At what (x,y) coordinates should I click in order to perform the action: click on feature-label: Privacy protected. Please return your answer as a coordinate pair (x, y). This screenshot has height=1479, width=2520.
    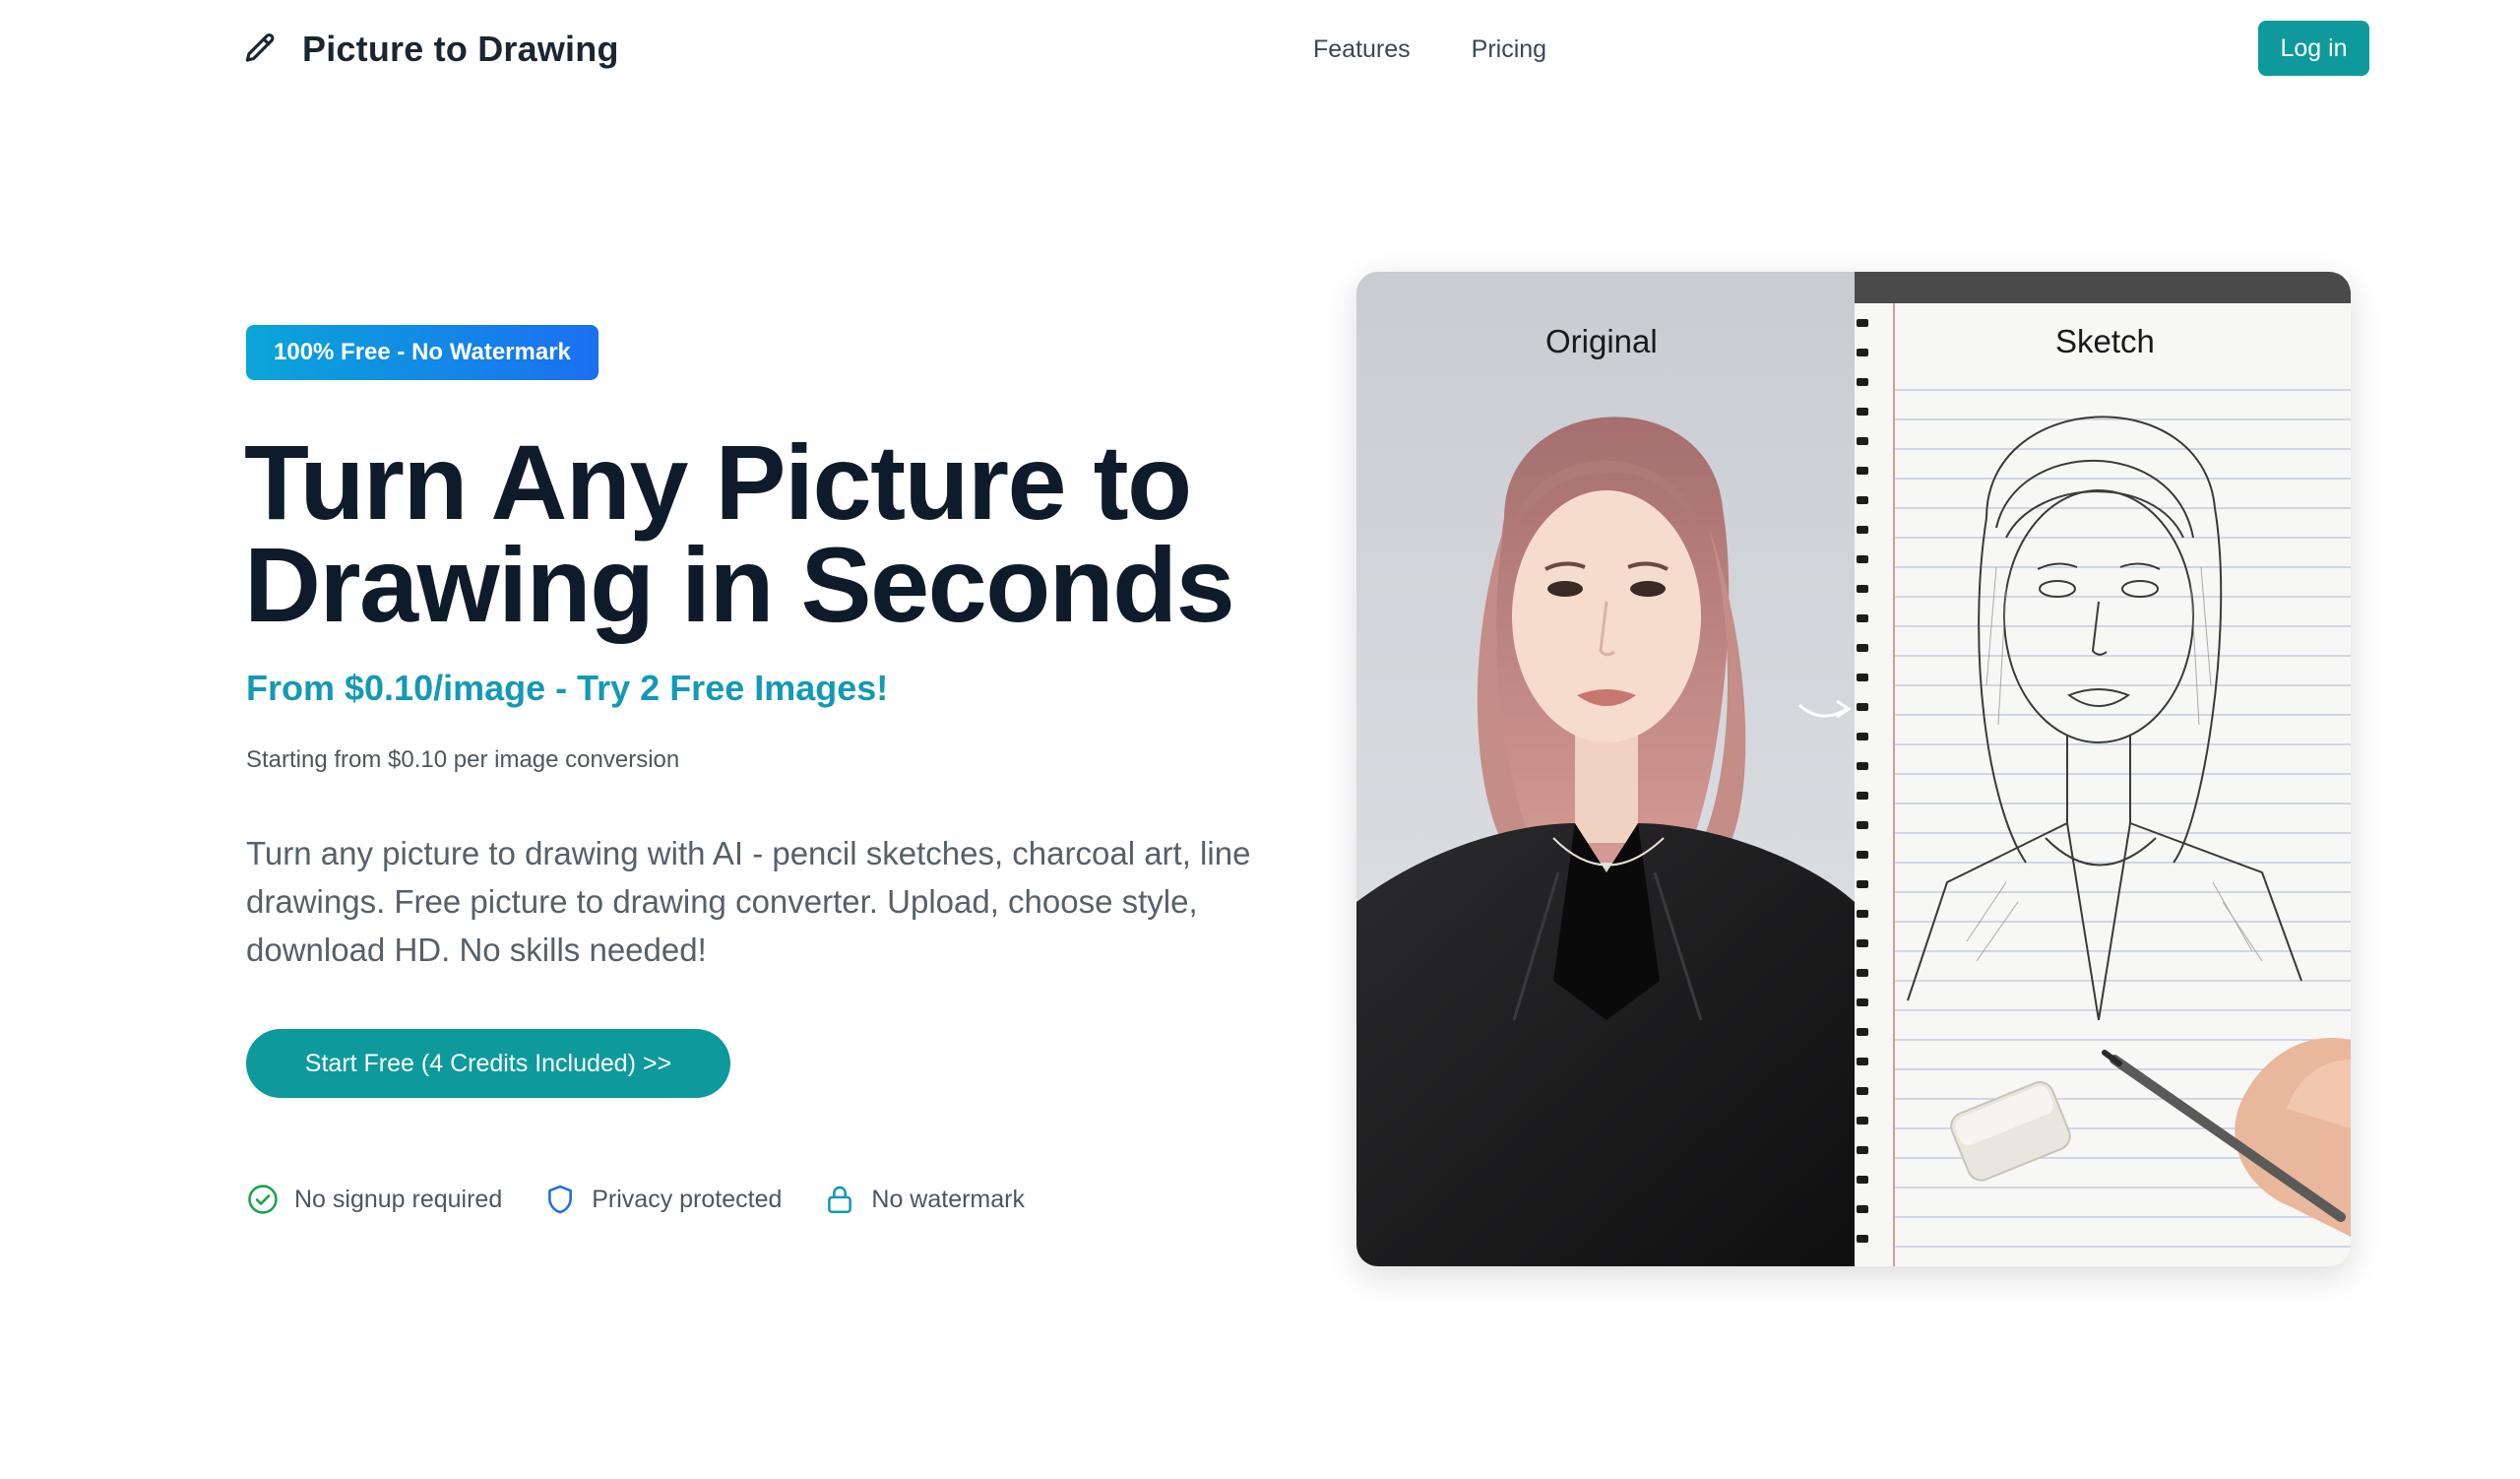
    Looking at the image, I should click on (687, 1199).